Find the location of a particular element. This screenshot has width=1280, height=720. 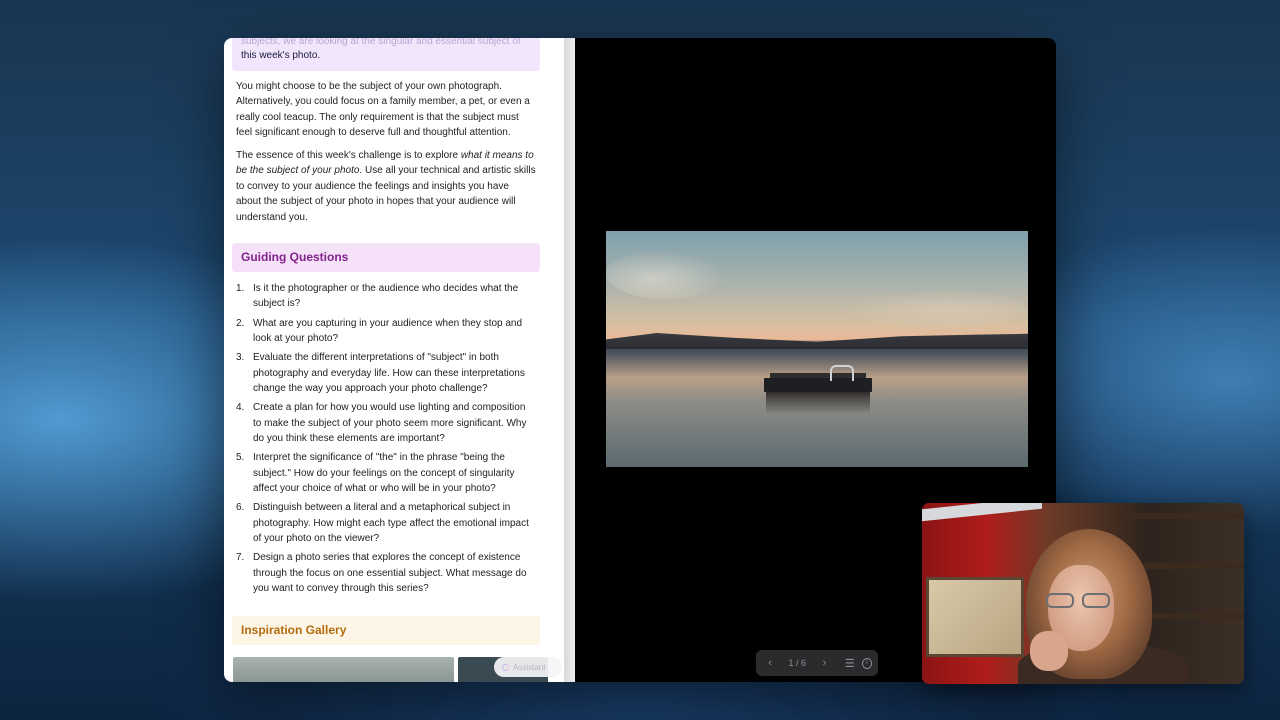

page-indicator: 1 / 6 is located at coordinates (797, 663).